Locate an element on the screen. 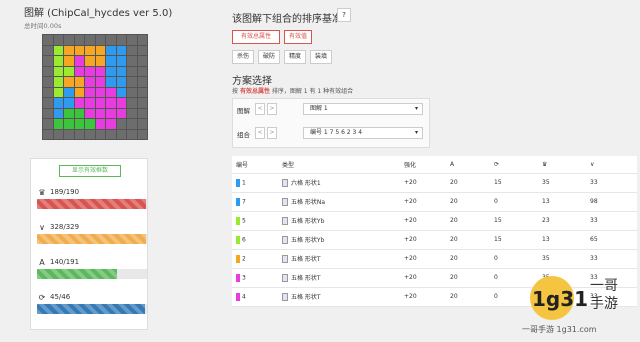 This screenshot has height=342, width=640. table-row: 1 六格 形状1 +20 20 15 35 33 is located at coordinates (434, 183).